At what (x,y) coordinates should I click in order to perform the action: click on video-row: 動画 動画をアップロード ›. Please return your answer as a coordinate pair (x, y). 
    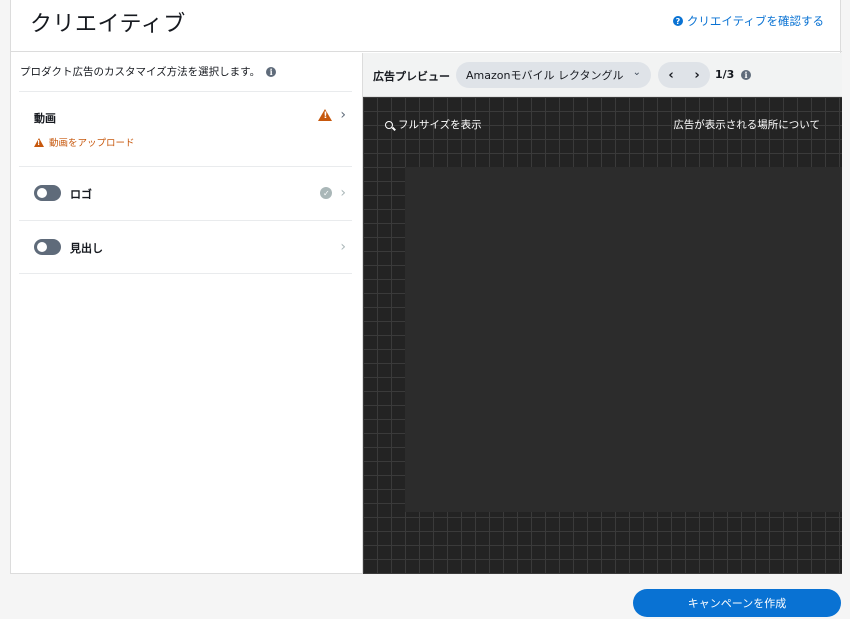
    Looking at the image, I should click on (185, 128).